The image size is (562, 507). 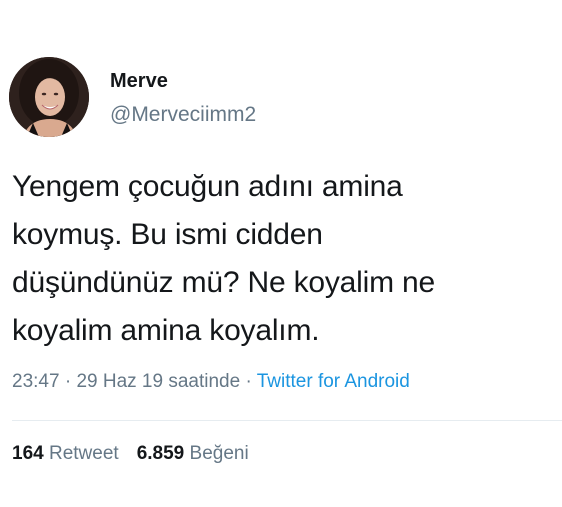 What do you see at coordinates (139, 81) in the screenshot?
I see `display-name: Merve` at bounding box center [139, 81].